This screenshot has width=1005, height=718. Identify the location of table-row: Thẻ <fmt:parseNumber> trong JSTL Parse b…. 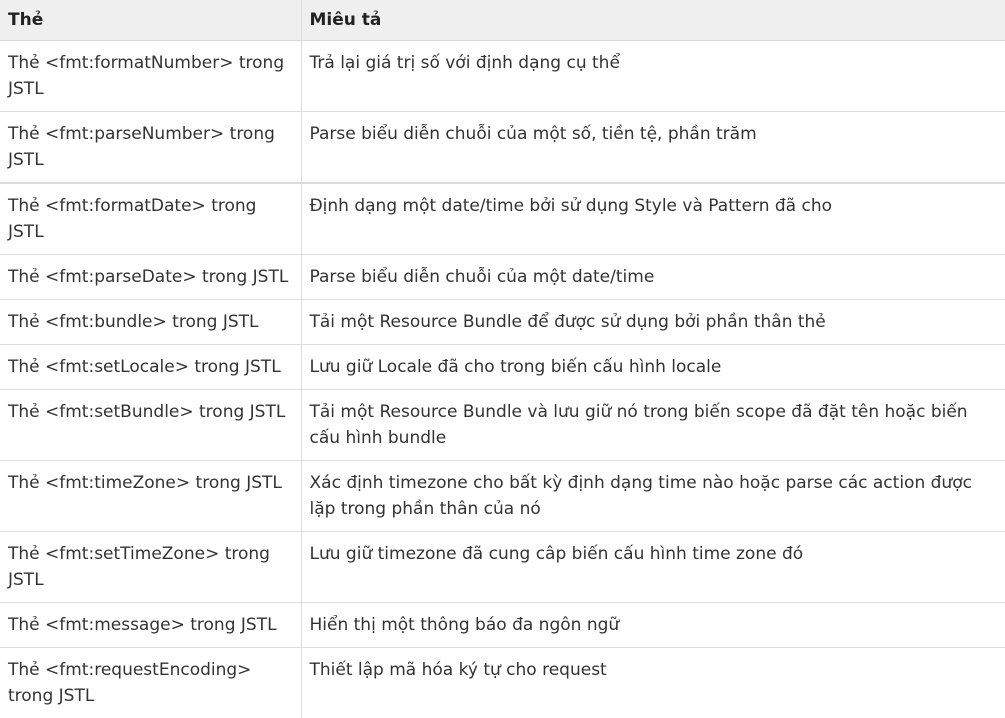
(502, 148).